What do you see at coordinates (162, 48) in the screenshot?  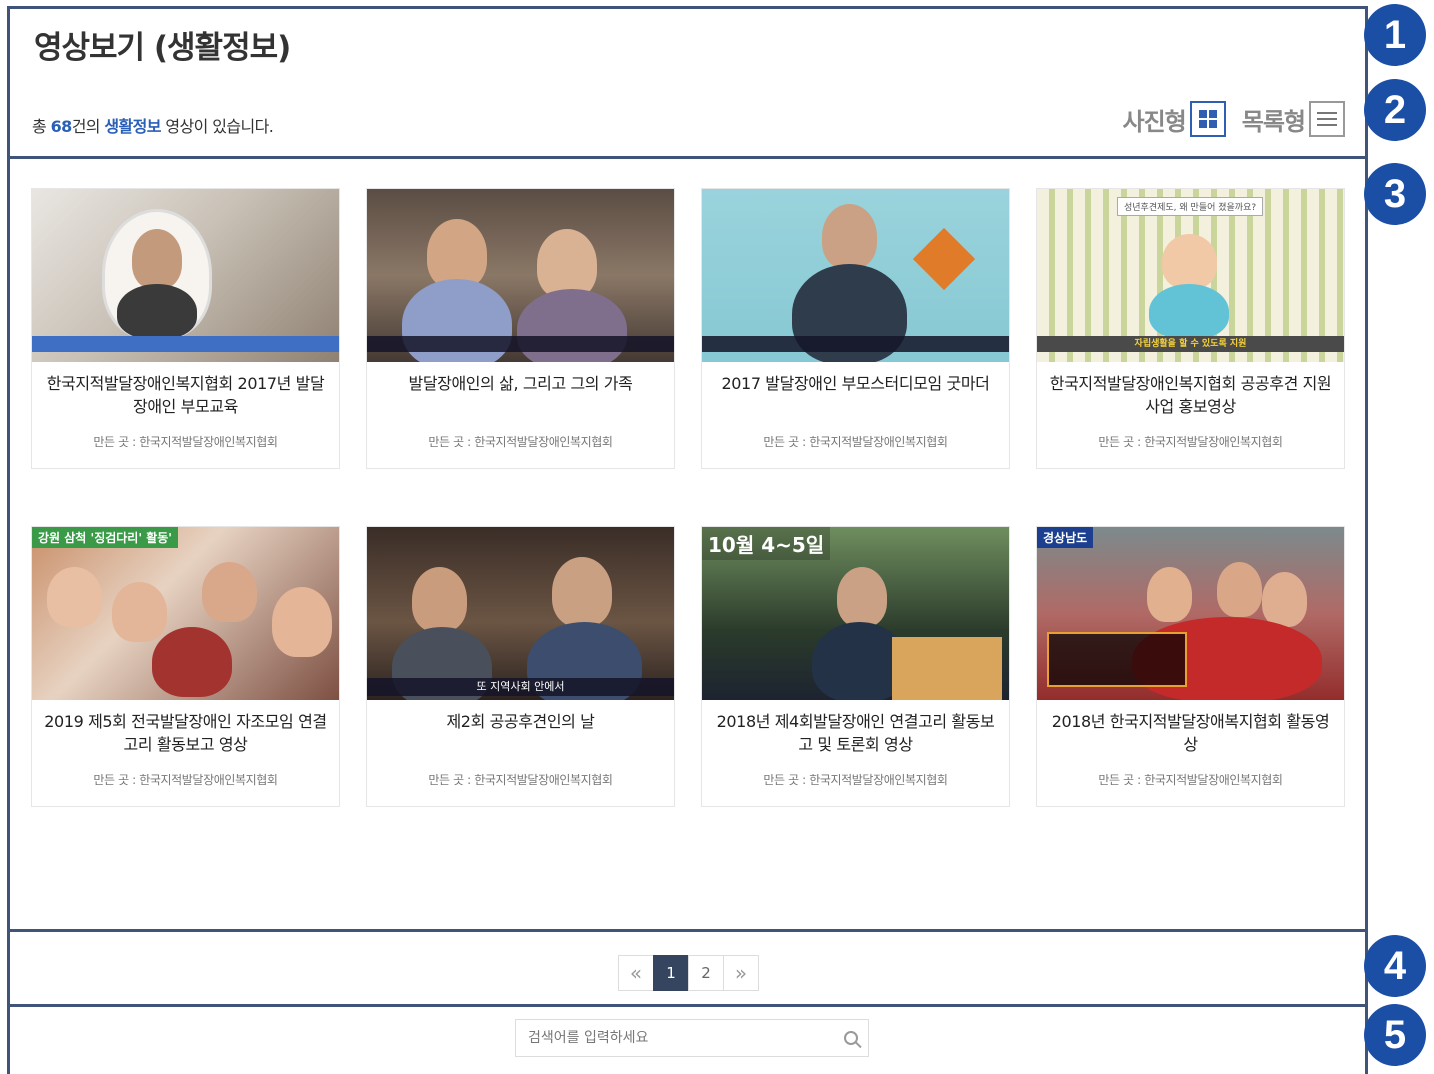 I see `page-title: 영상보기 (생활정보)` at bounding box center [162, 48].